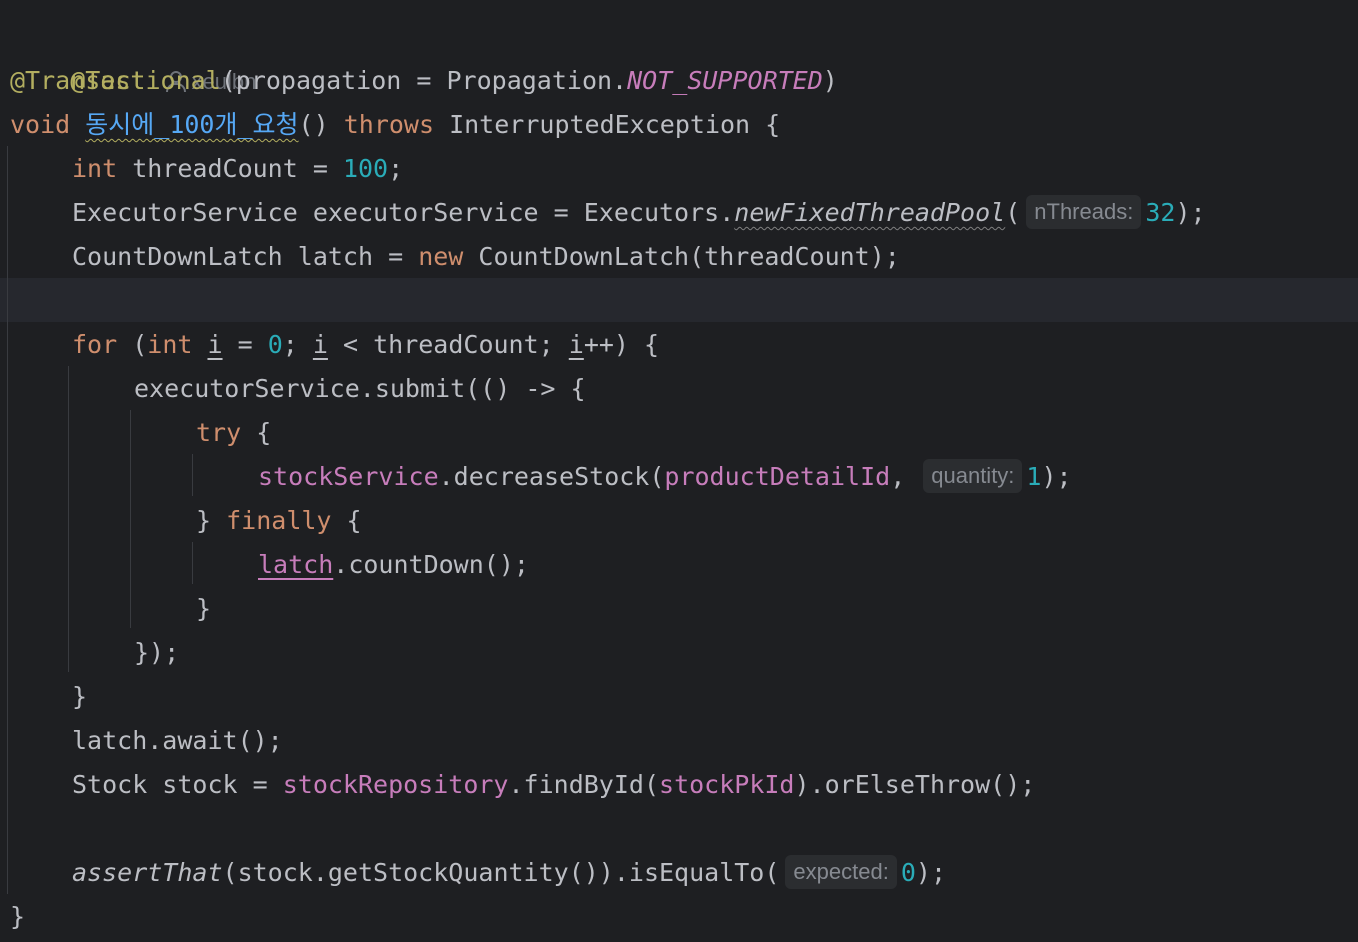  What do you see at coordinates (679, 300) in the screenshot?
I see `caret-line-highlight` at bounding box center [679, 300].